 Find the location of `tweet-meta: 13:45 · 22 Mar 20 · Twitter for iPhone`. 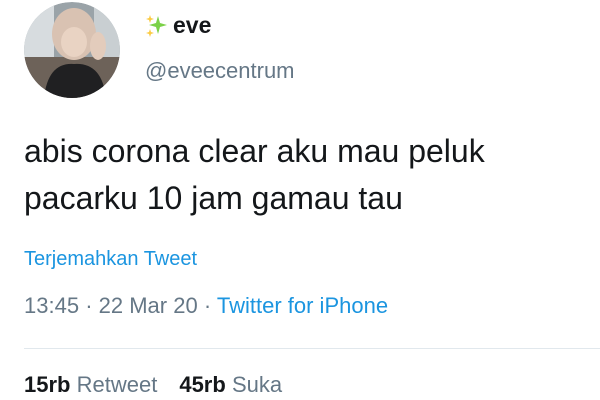

tweet-meta: 13:45 · 22 Mar 20 · Twitter for iPhone is located at coordinates (206, 306).